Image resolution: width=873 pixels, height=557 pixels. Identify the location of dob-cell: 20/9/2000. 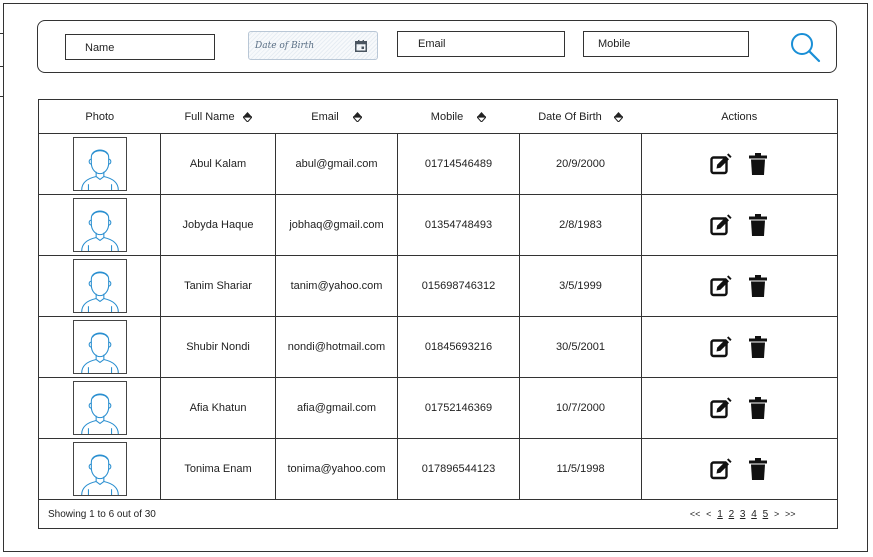
(580, 164).